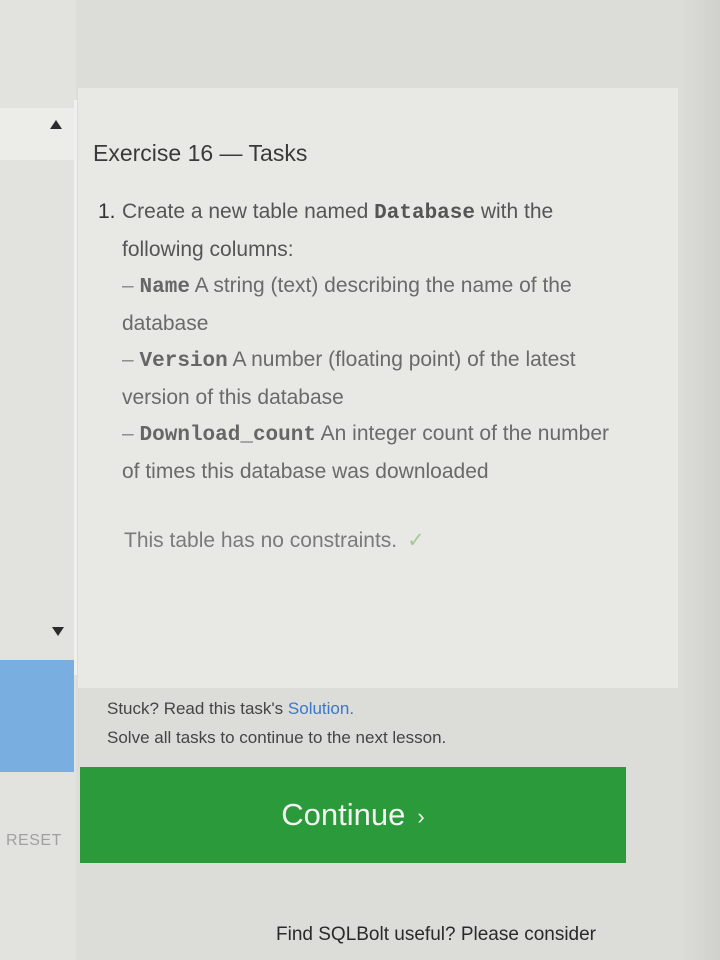 Image resolution: width=720 pixels, height=960 pixels. I want to click on reset-button: RESET, so click(34, 841).